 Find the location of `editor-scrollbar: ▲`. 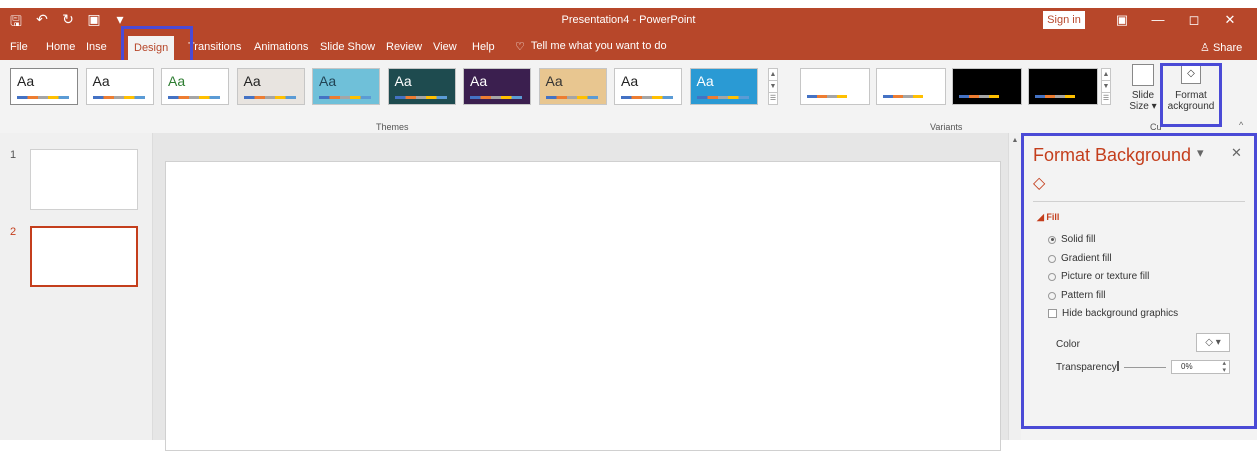

editor-scrollbar: ▲ is located at coordinates (1014, 286).